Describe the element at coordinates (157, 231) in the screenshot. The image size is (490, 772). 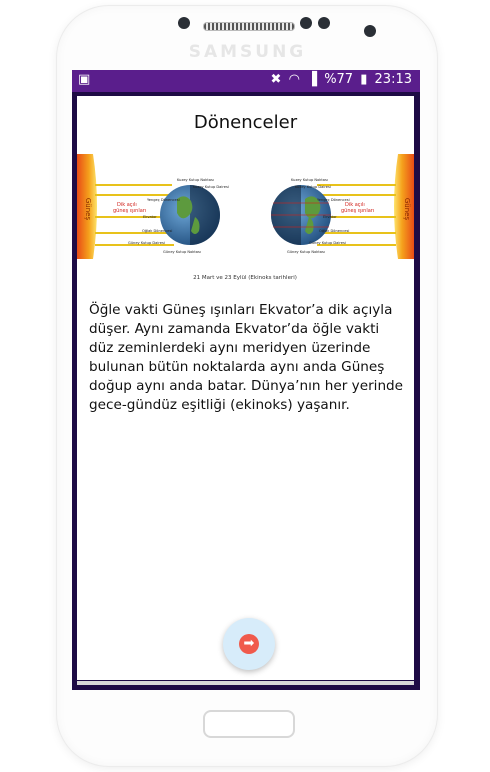
I see `label-left-4: Oğlak Dönencesi` at that location.